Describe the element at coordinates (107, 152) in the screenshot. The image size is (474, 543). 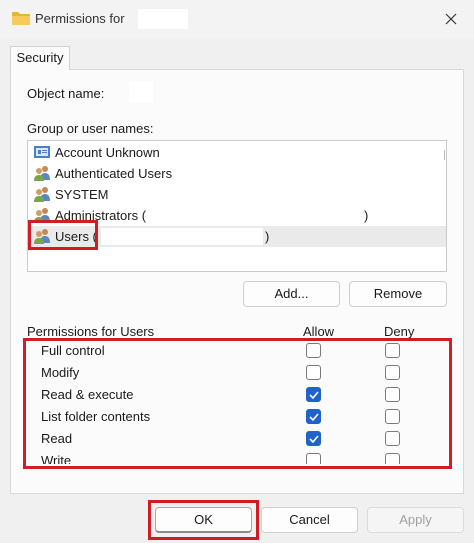
I see `user-name: Account Unknown` at that location.